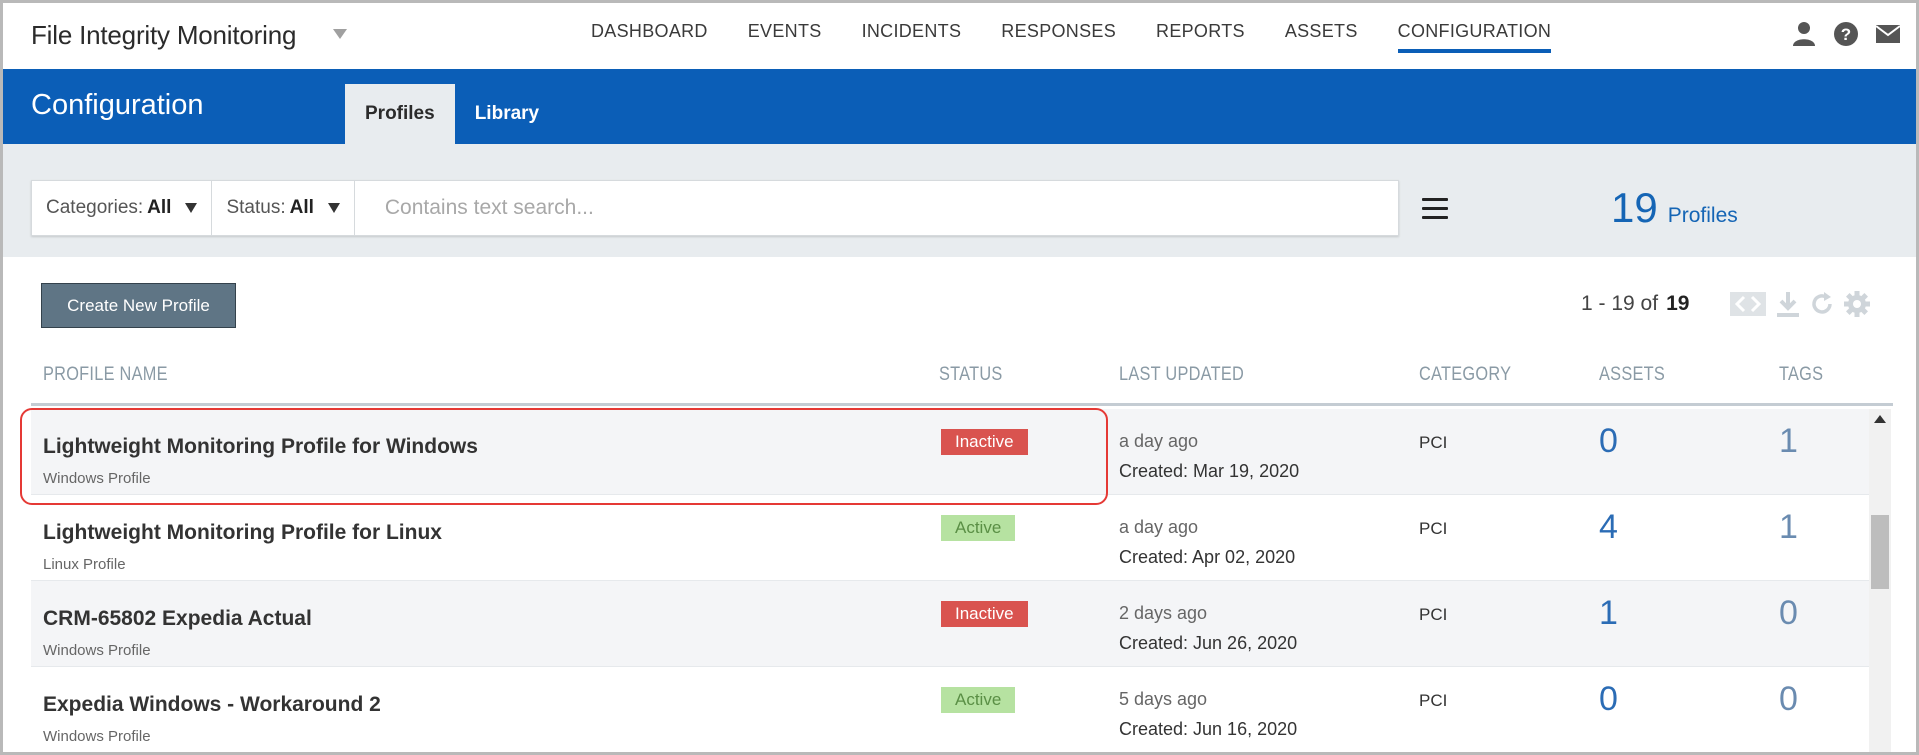 The height and width of the screenshot is (755, 1919). I want to click on created-date: Created: Jun 16, 2020, so click(1208, 729).